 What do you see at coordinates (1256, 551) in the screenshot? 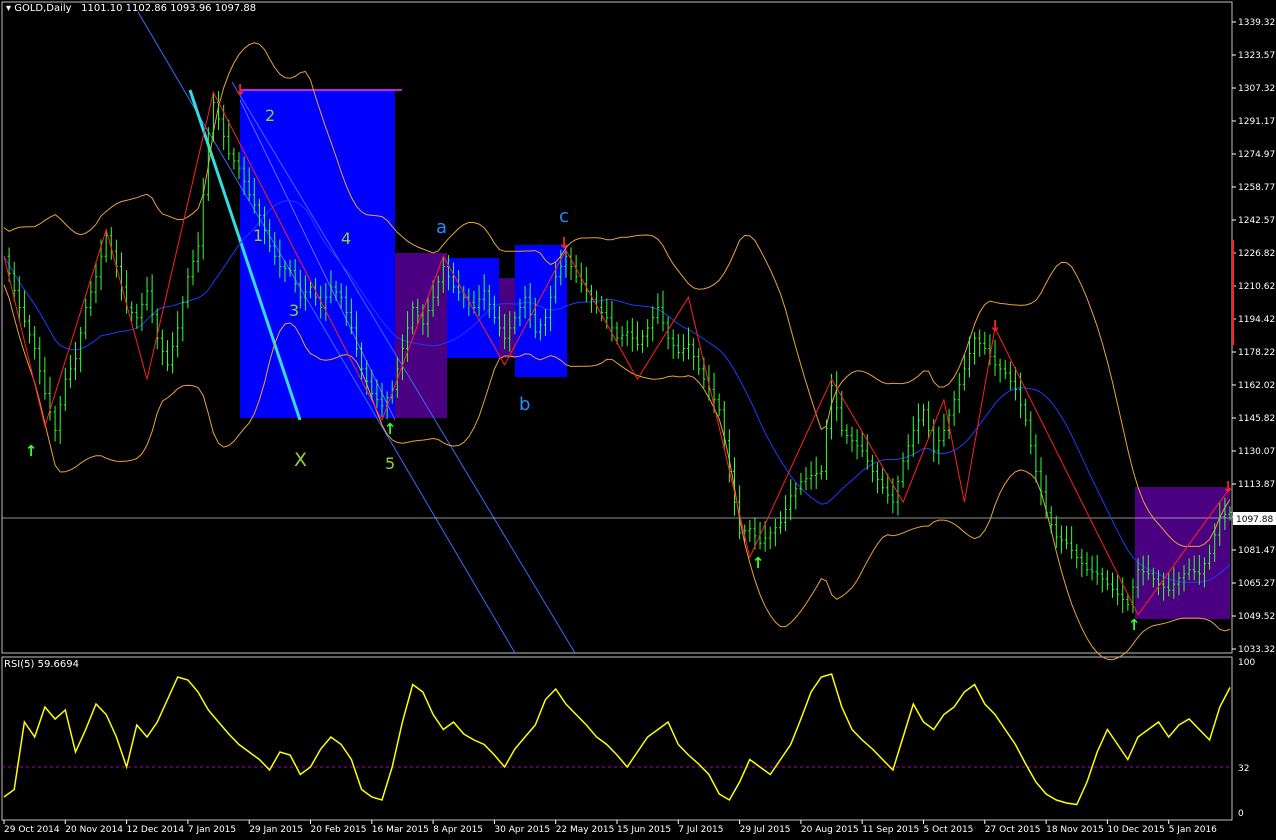
I see `y-tick-label: 1081.47` at bounding box center [1256, 551].